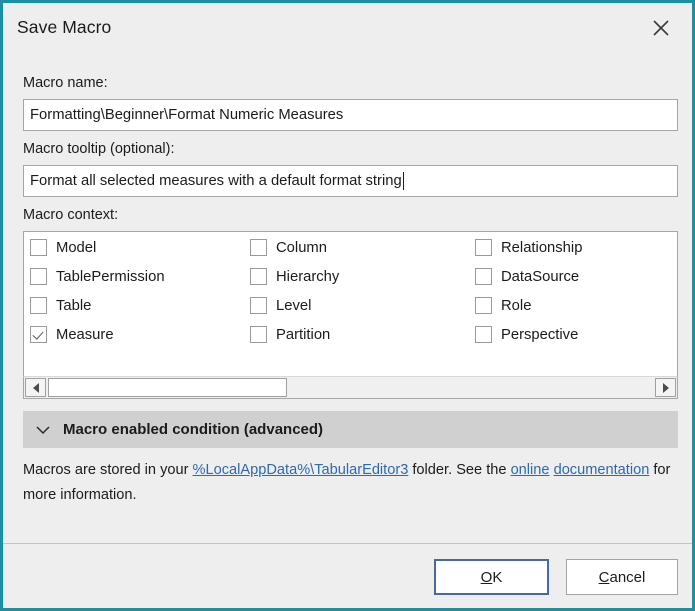 Image resolution: width=695 pixels, height=611 pixels. Describe the element at coordinates (516, 305) in the screenshot. I see `context-checkbox-label: Role` at that location.